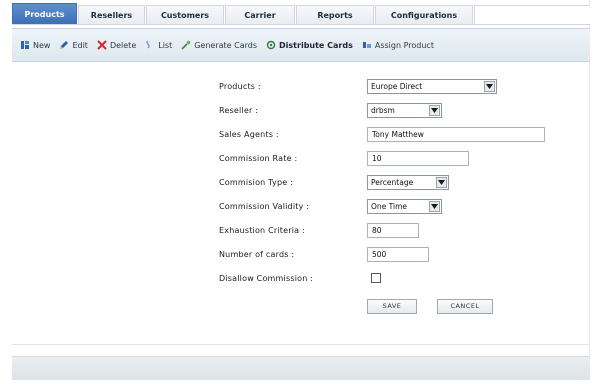  What do you see at coordinates (239, 110) in the screenshot?
I see `reseller-label: Reseller :` at bounding box center [239, 110].